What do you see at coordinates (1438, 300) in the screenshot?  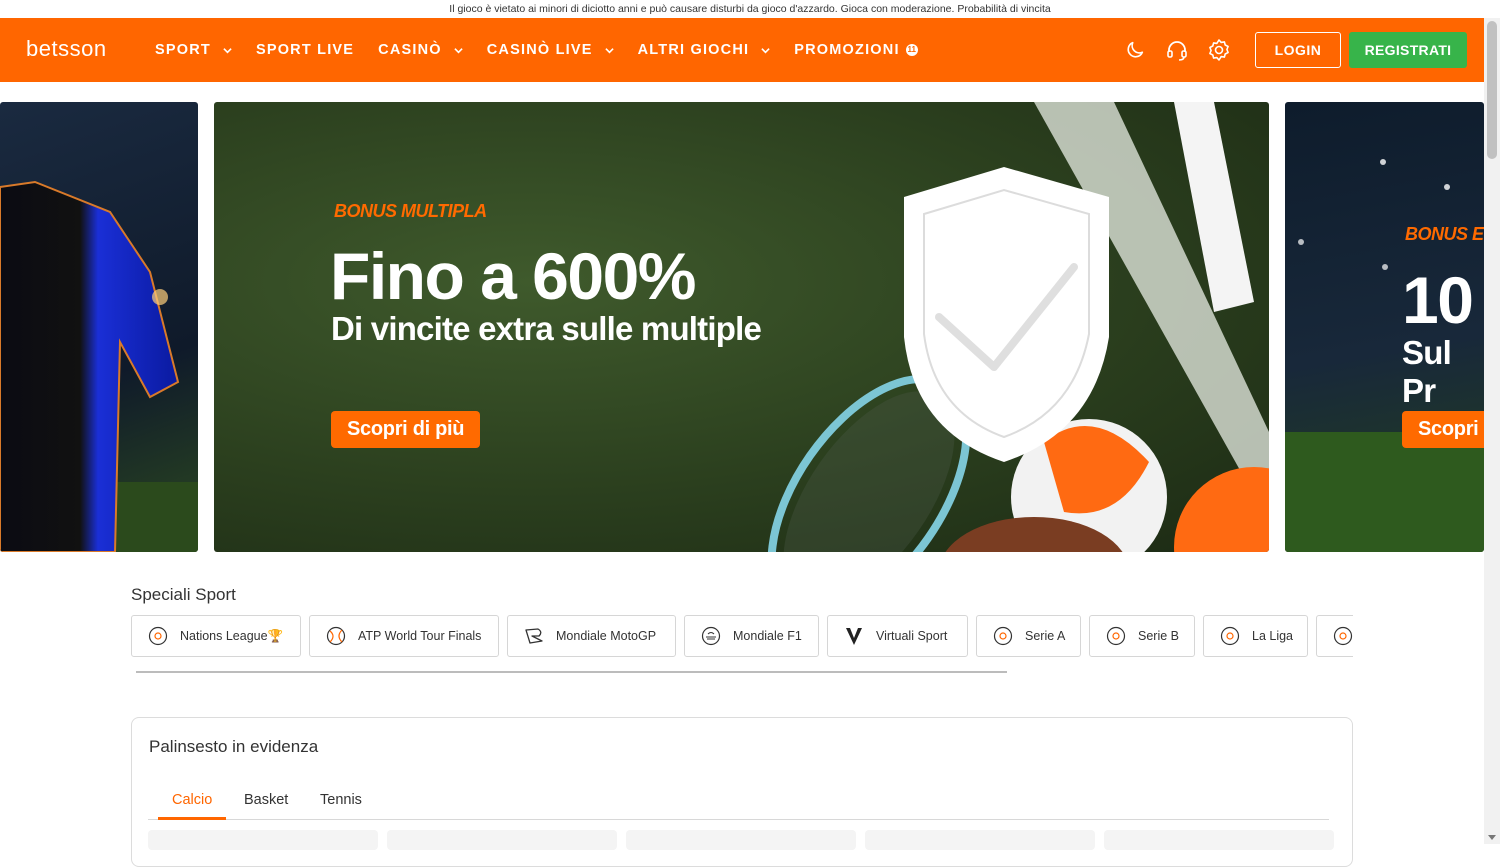 I see `hero-next-headline: 10` at bounding box center [1438, 300].